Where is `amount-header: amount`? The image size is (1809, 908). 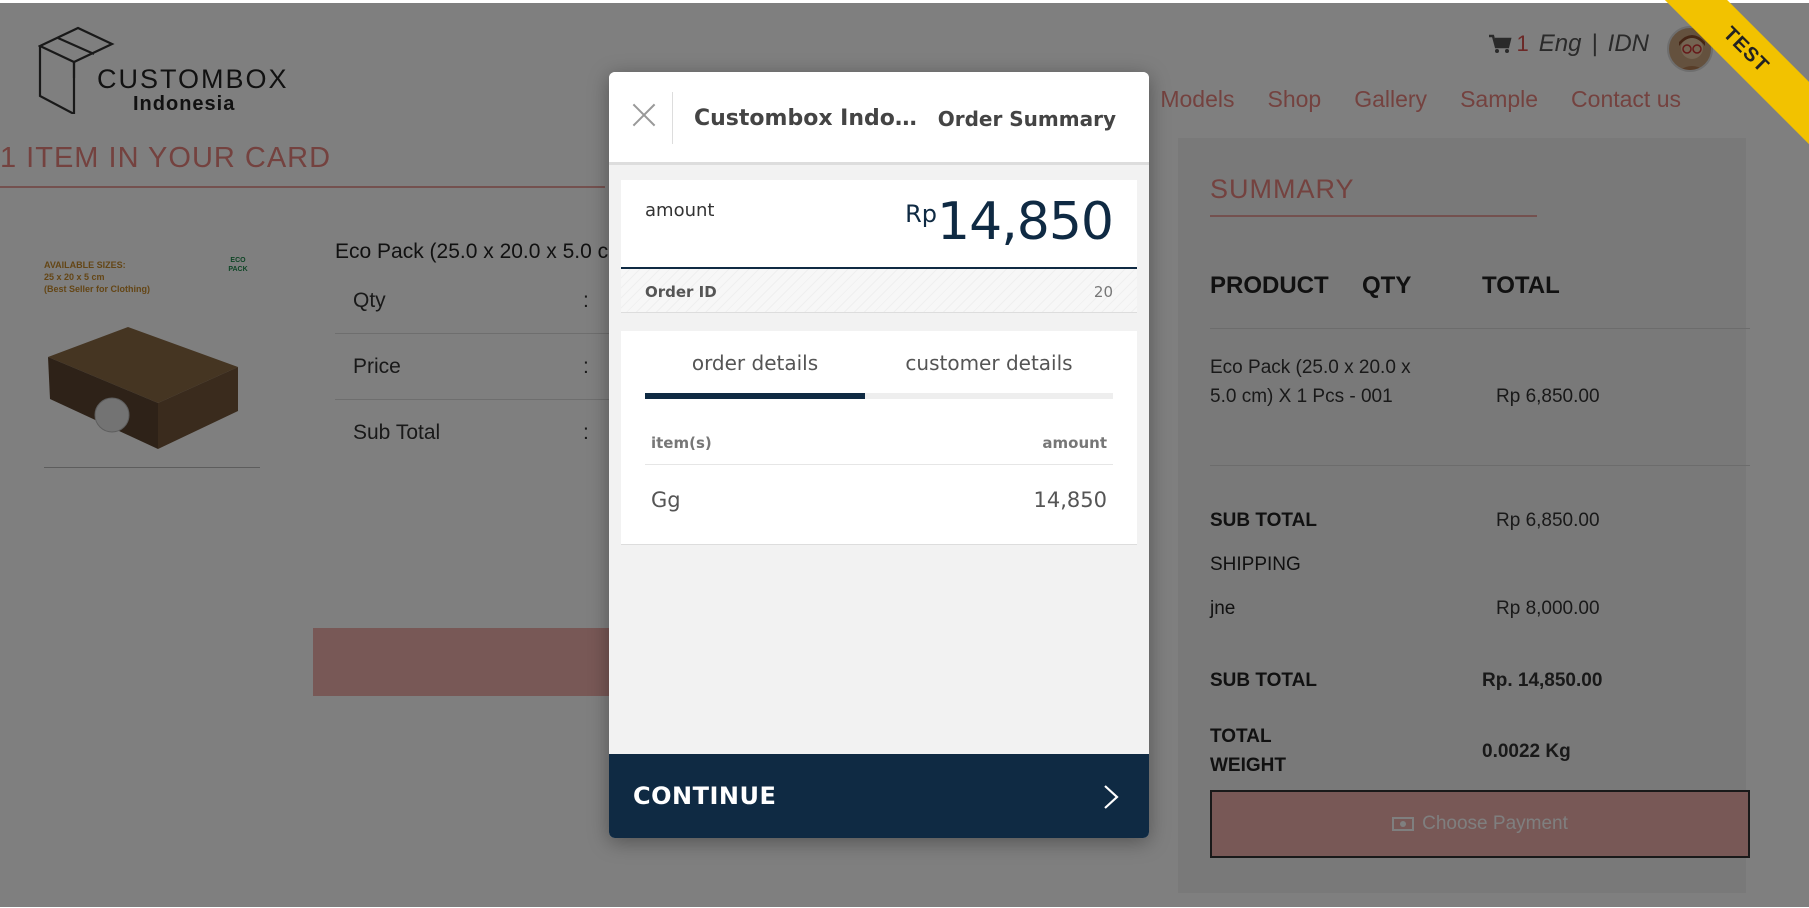
amount-header: amount is located at coordinates (1074, 443).